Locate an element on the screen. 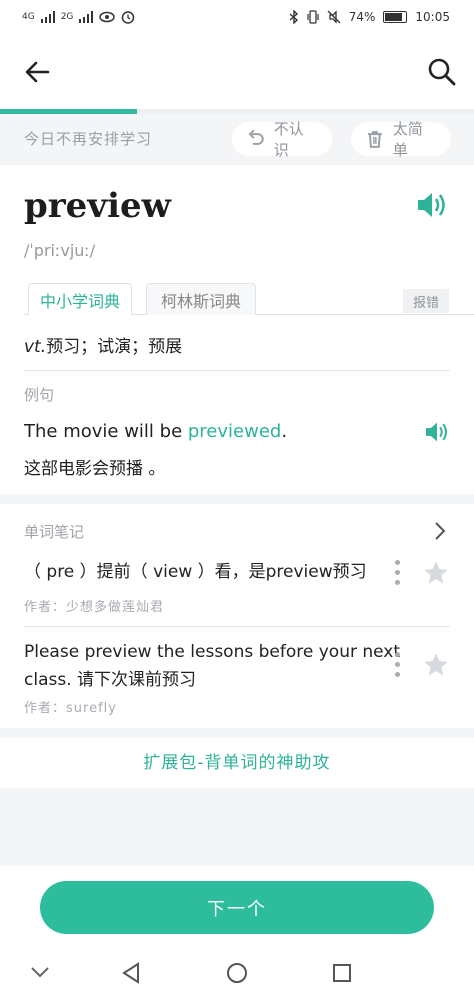 This screenshot has width=474, height=1000. clock-time: 10:05 is located at coordinates (432, 17).